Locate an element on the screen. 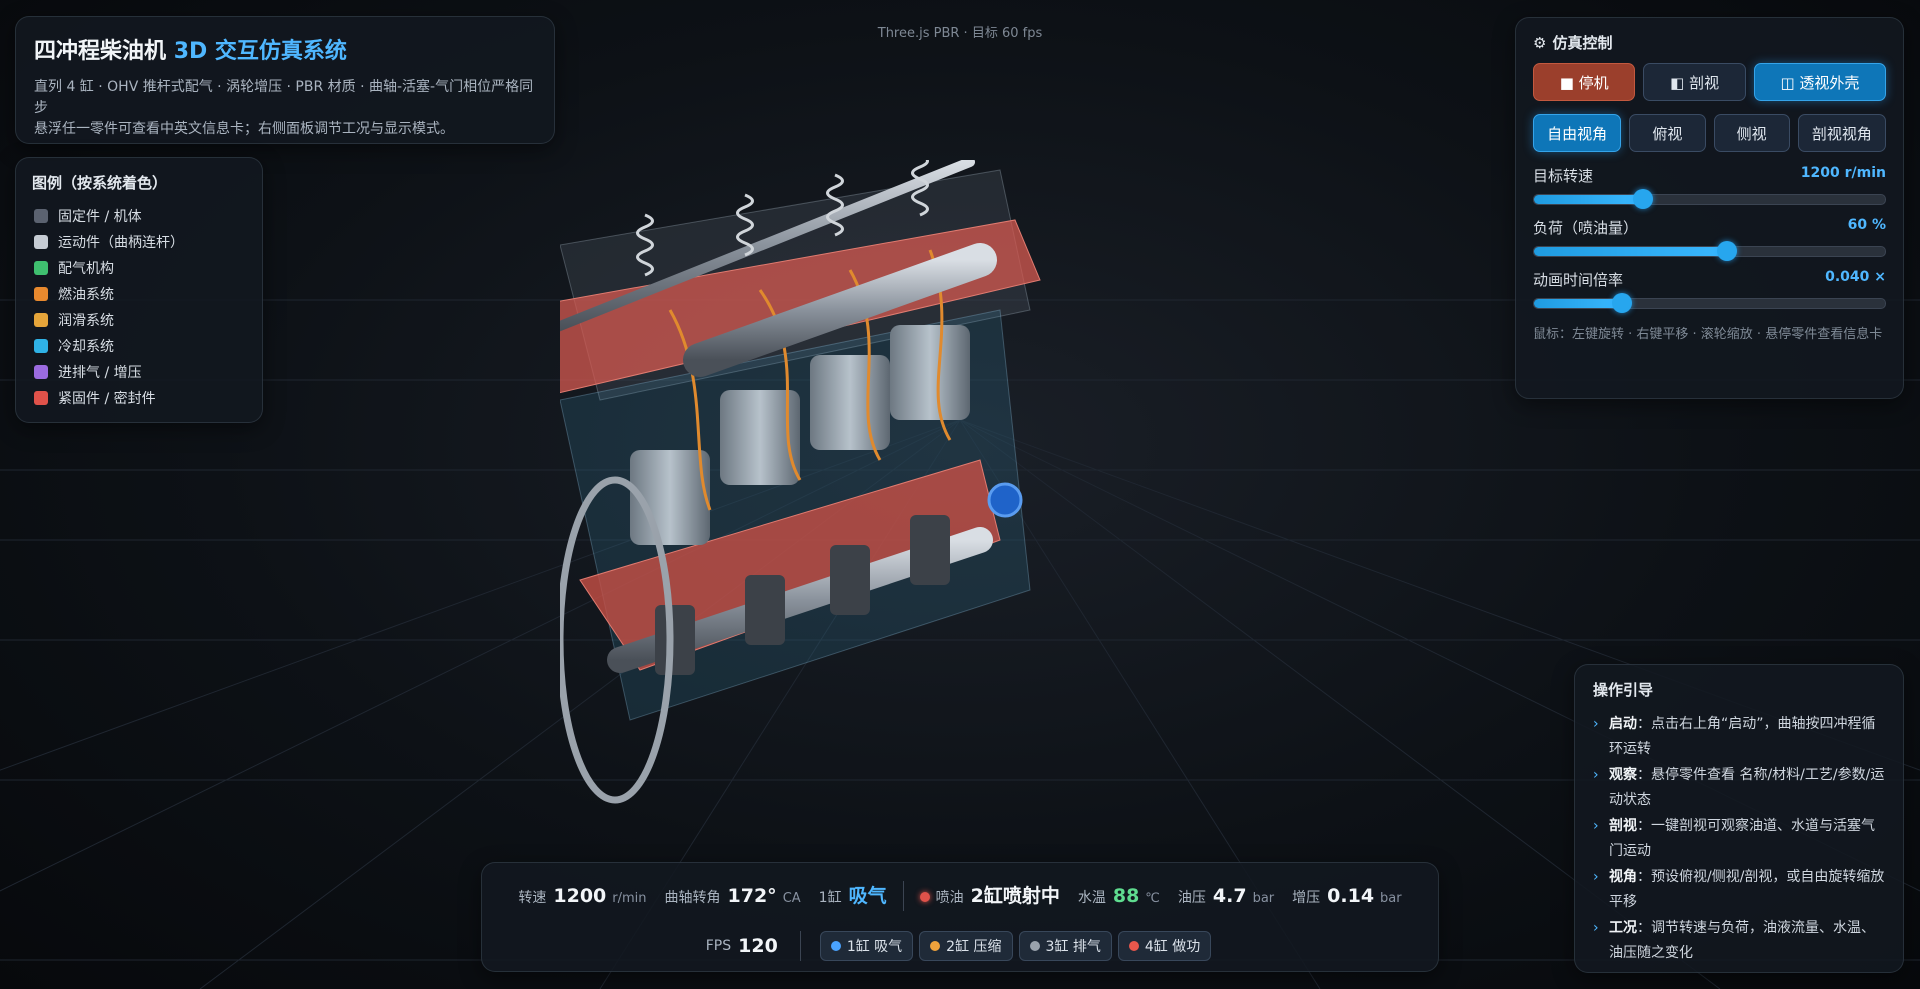 This screenshot has height=989, width=1920. guide-text: ：点击右上角“启动”，曲轴按四冲程循环运转 is located at coordinates (1742, 736).